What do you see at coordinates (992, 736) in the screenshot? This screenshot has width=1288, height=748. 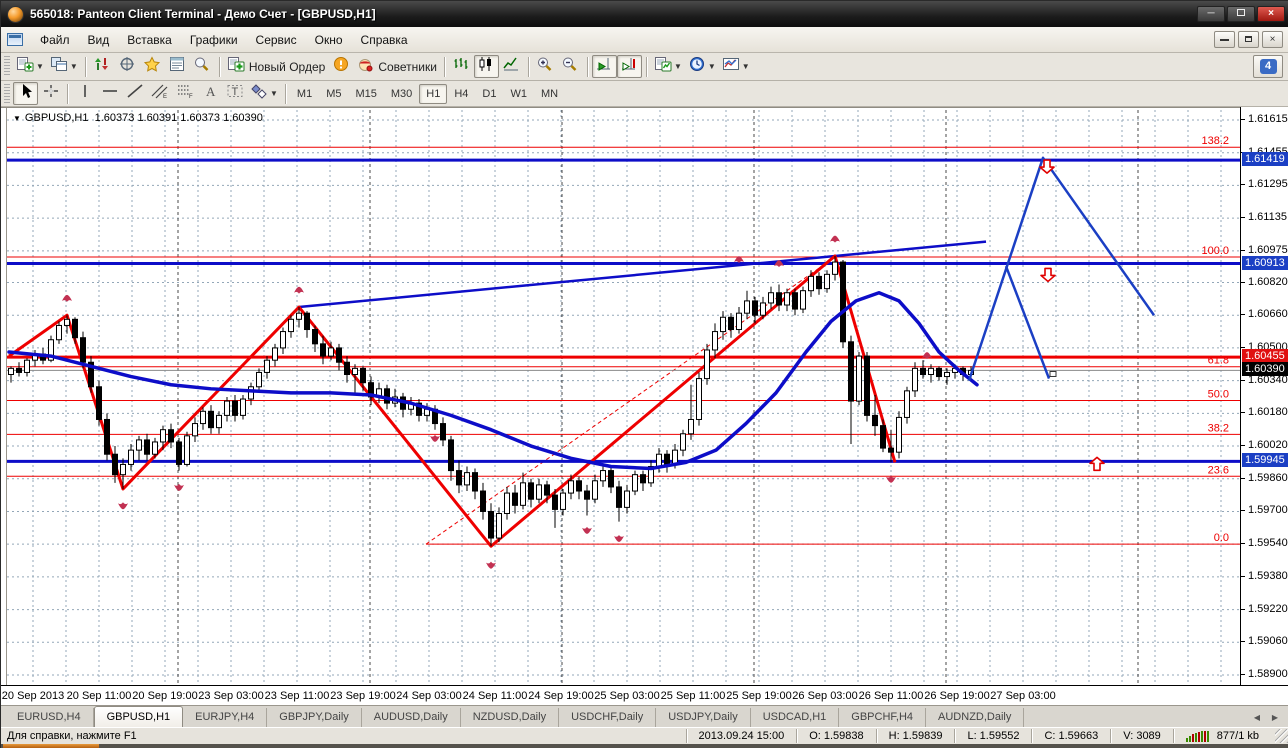 I see `status-low: L: 1.59552` at bounding box center [992, 736].